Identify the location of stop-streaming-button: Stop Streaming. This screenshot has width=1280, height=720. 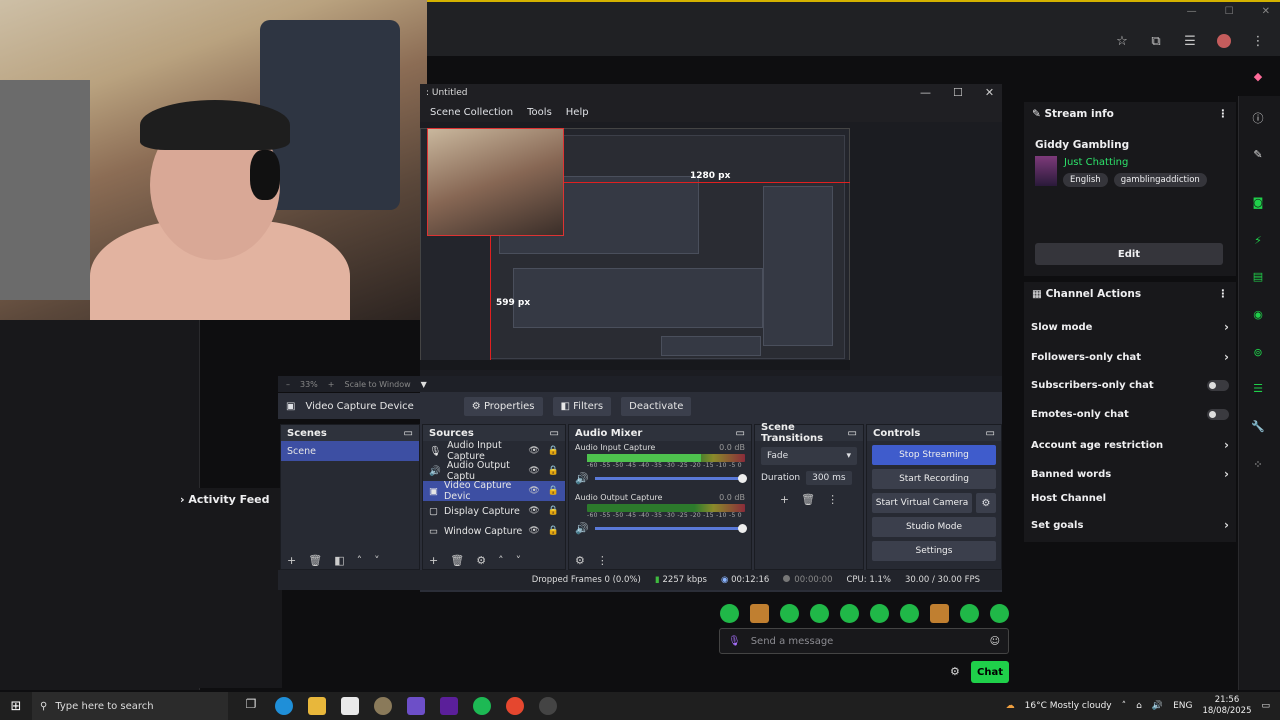
(934, 455).